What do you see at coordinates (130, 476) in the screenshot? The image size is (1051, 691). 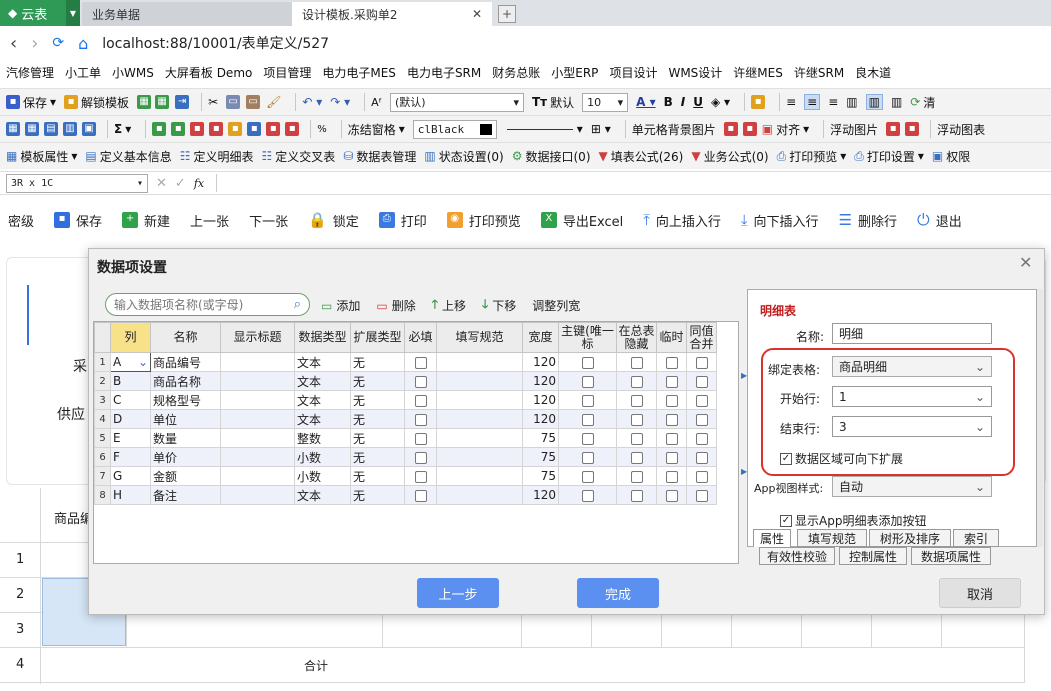 I see `column-letter-cell: G` at bounding box center [130, 476].